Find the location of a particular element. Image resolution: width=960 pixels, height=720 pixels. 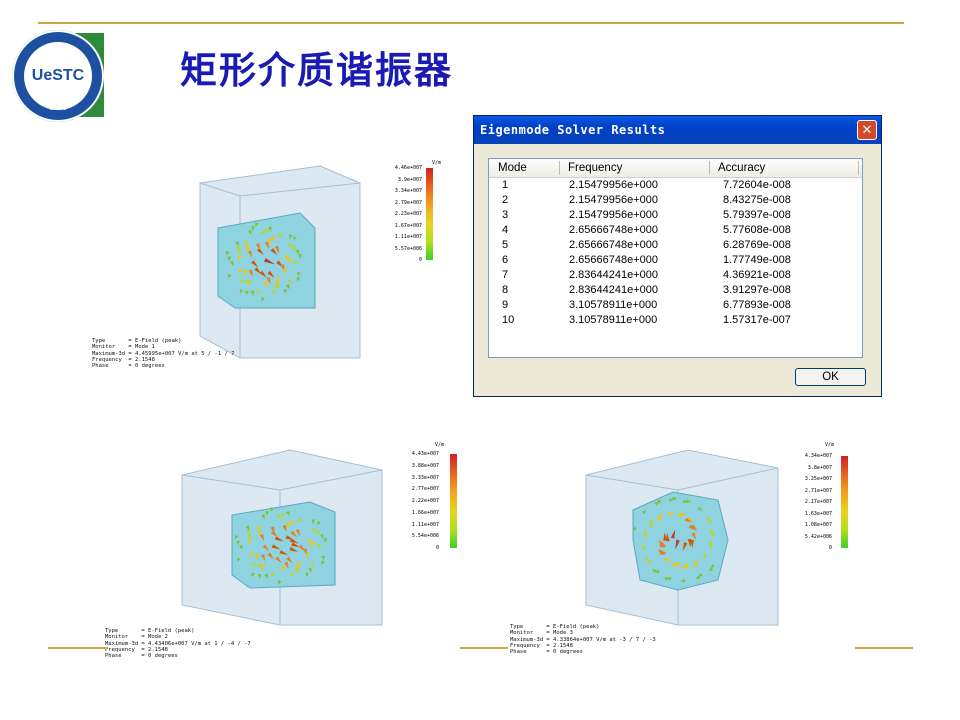

accuracy-cell: 6.28769e-008 is located at coordinates (757, 245).